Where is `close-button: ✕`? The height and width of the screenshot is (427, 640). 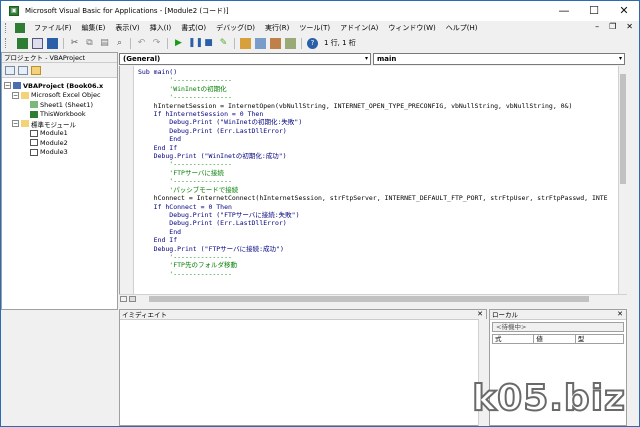 close-button: ✕ is located at coordinates (624, 11).